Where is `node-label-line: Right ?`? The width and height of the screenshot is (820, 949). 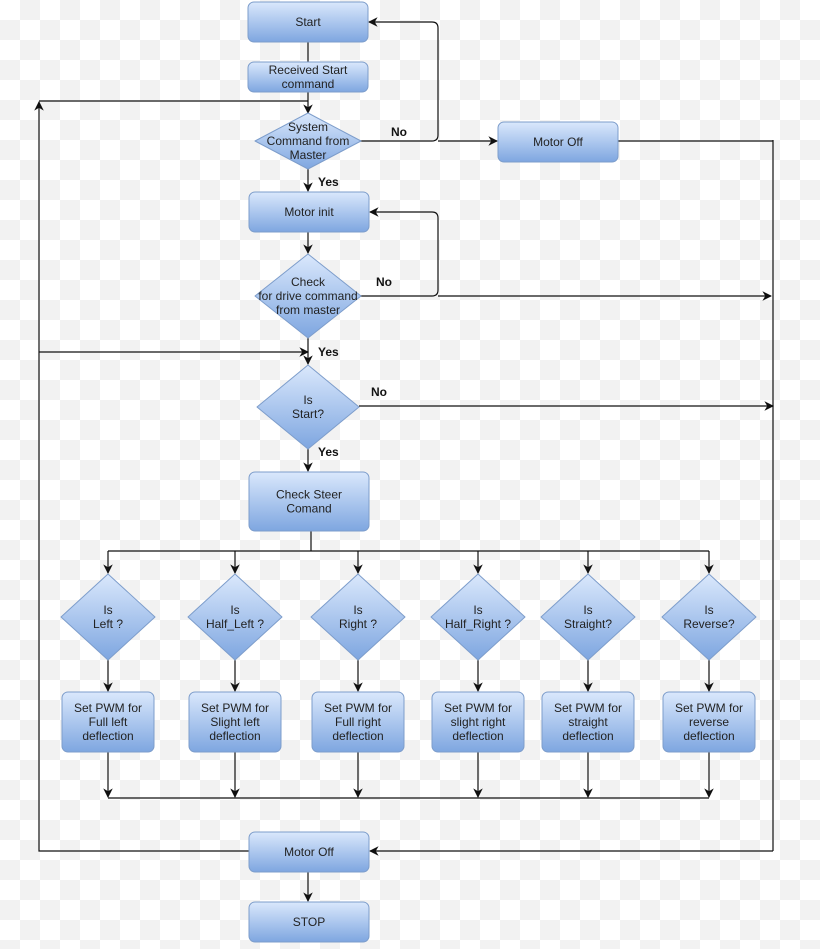 node-label-line: Right ? is located at coordinates (358, 624).